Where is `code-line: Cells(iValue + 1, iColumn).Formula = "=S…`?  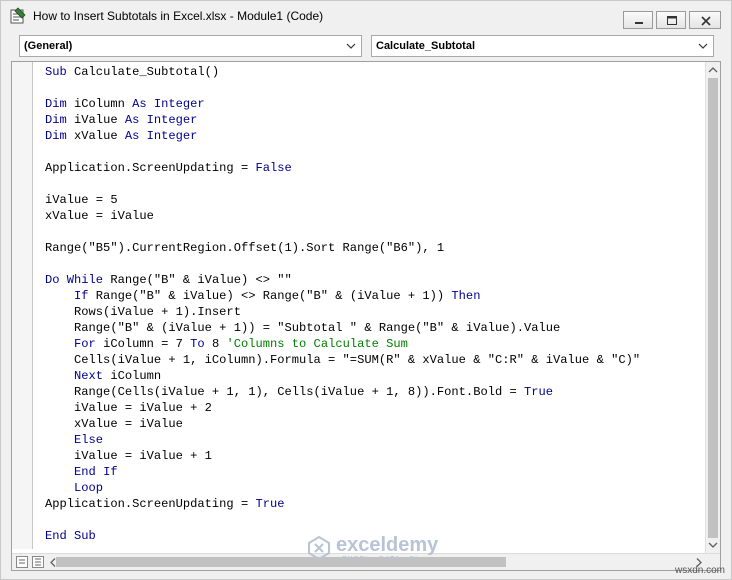 code-line: Cells(iValue + 1, iColumn).Formula = "=S… is located at coordinates (342, 360).